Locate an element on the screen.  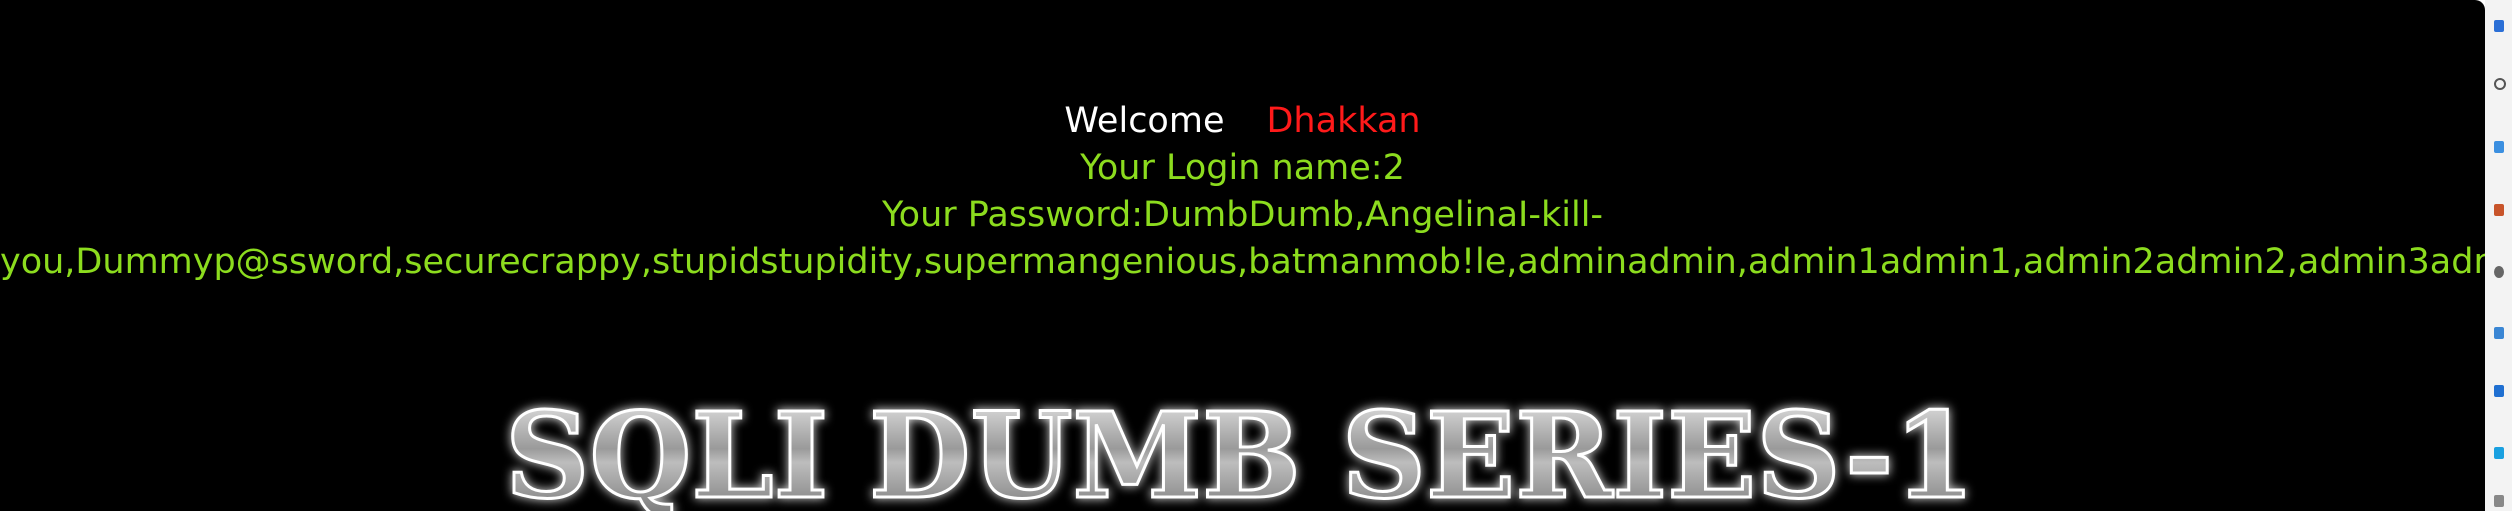
person-icon is located at coordinates (2499, 272).